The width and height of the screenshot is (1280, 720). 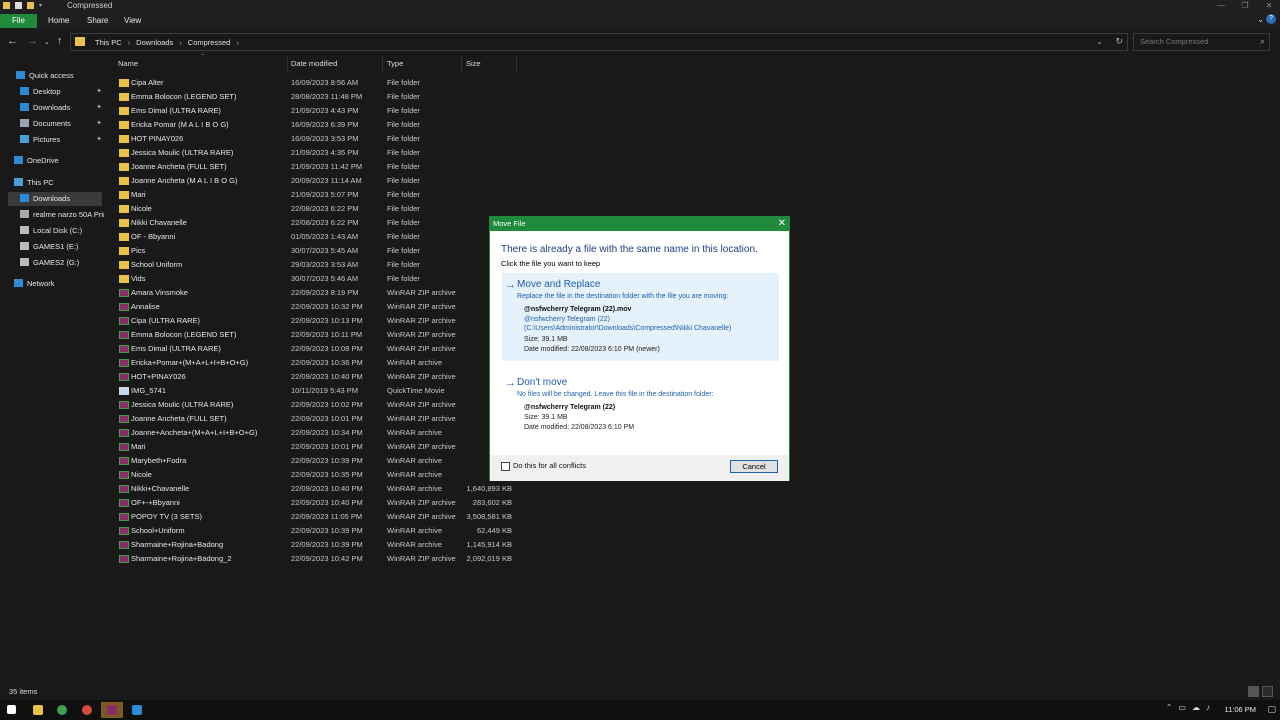 I want to click on sidebar-item-realme-narzo-50a-prime: realme narzo 50A Prime, so click(x=52, y=215).